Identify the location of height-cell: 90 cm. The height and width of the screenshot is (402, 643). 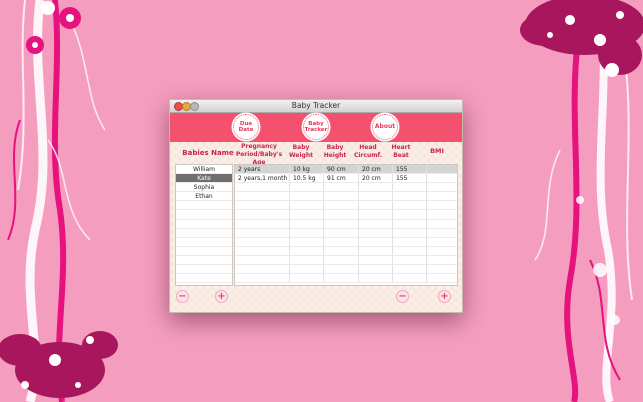
(341, 169).